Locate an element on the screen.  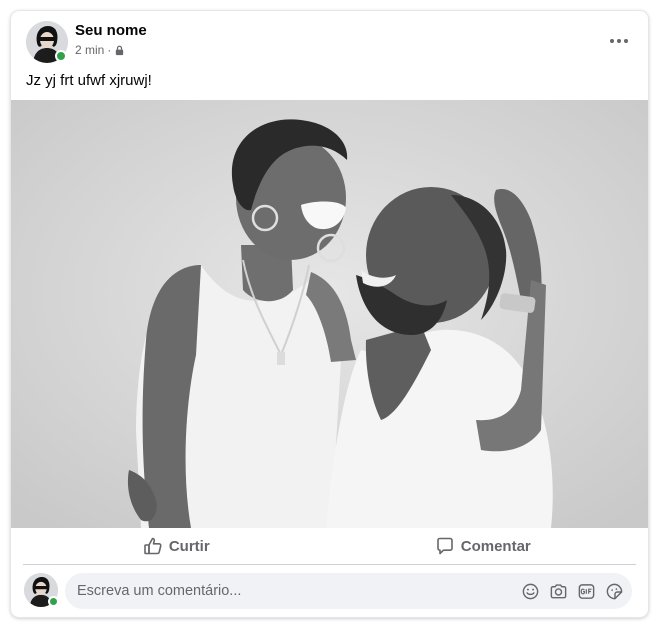
comment-button: Comentar is located at coordinates (483, 546).